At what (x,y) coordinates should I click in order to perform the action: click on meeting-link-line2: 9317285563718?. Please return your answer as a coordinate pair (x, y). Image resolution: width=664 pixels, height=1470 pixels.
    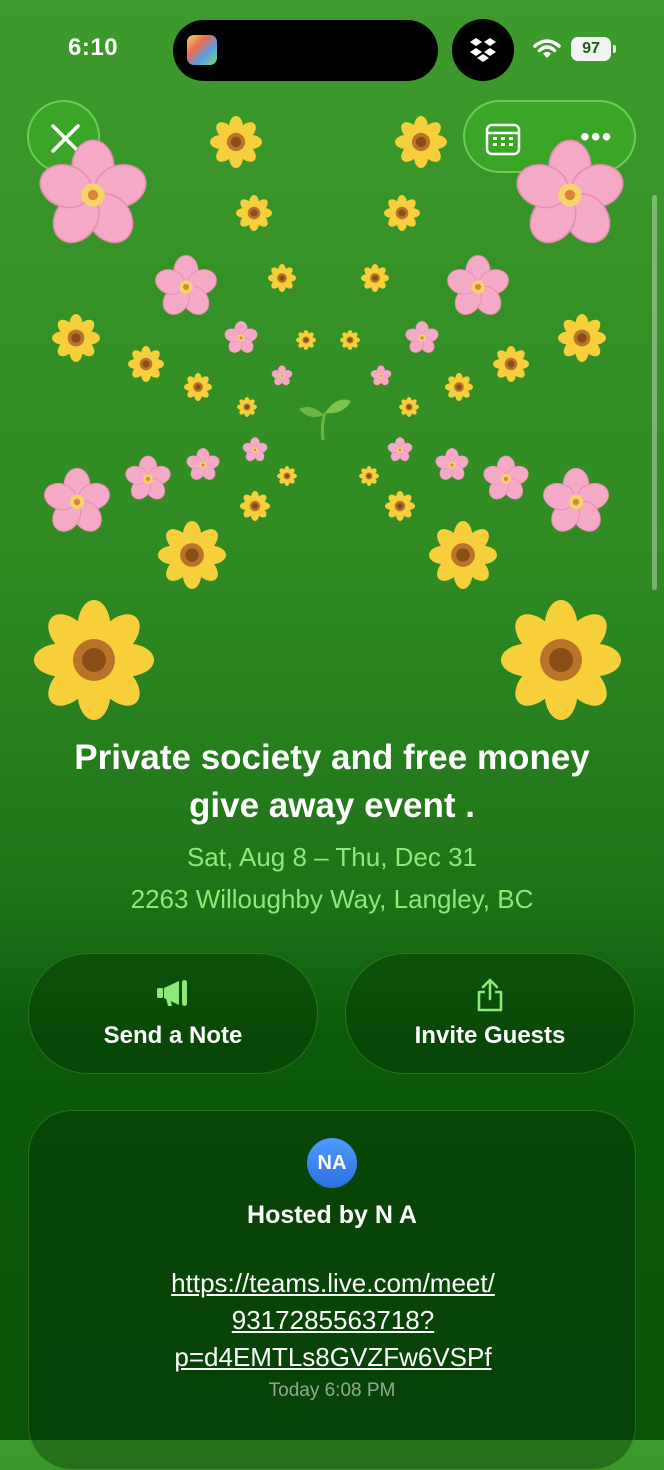
    Looking at the image, I should click on (333, 1320).